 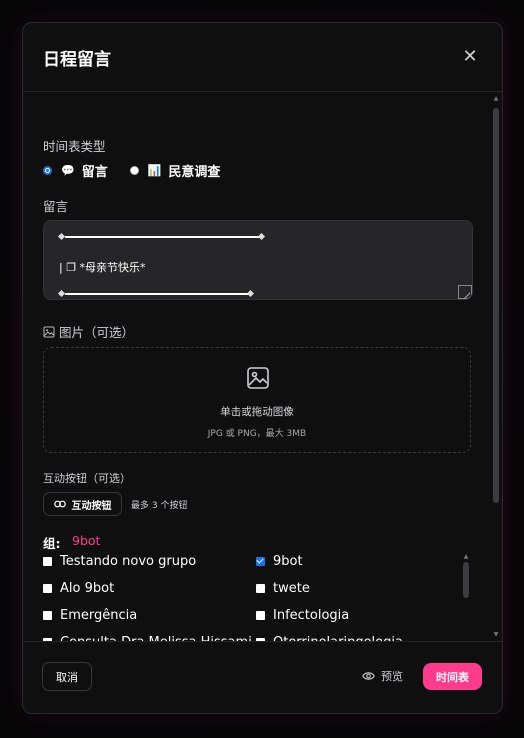 What do you see at coordinates (257, 434) in the screenshot?
I see `dropzone-subtitle: JPG 或 PNG，最大 3MB` at bounding box center [257, 434].